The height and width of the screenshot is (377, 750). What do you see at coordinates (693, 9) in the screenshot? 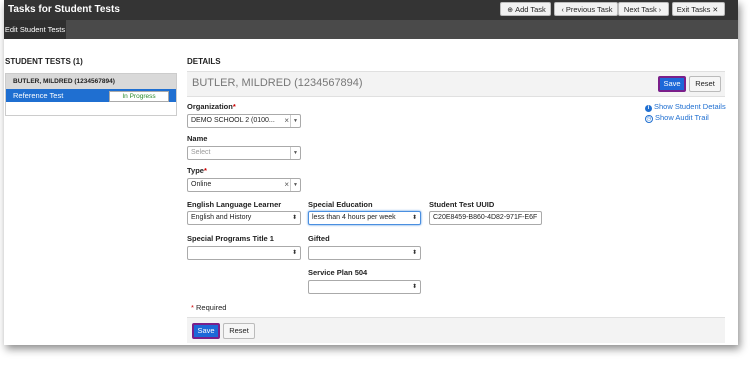
I see `exit-tasks-label: Exit Tasks` at bounding box center [693, 9].